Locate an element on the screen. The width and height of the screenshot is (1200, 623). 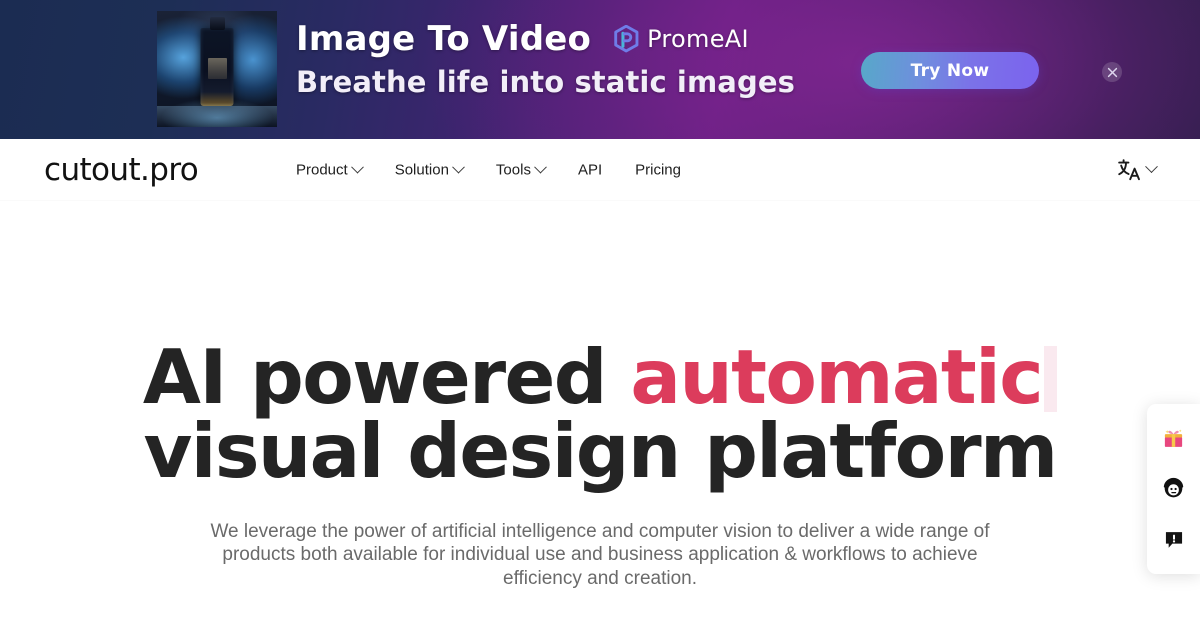
nav-item-tools-label: Tools is located at coordinates (513, 169).